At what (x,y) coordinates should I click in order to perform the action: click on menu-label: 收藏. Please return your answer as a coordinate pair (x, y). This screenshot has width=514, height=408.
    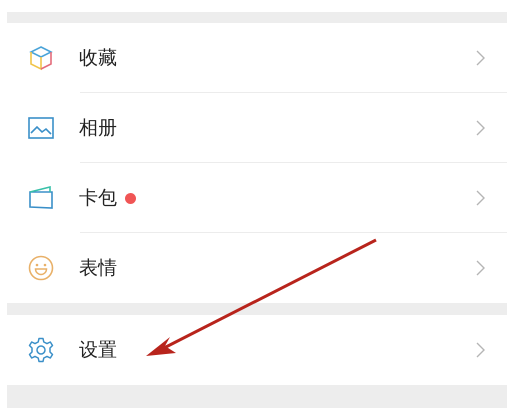
    Looking at the image, I should click on (98, 58).